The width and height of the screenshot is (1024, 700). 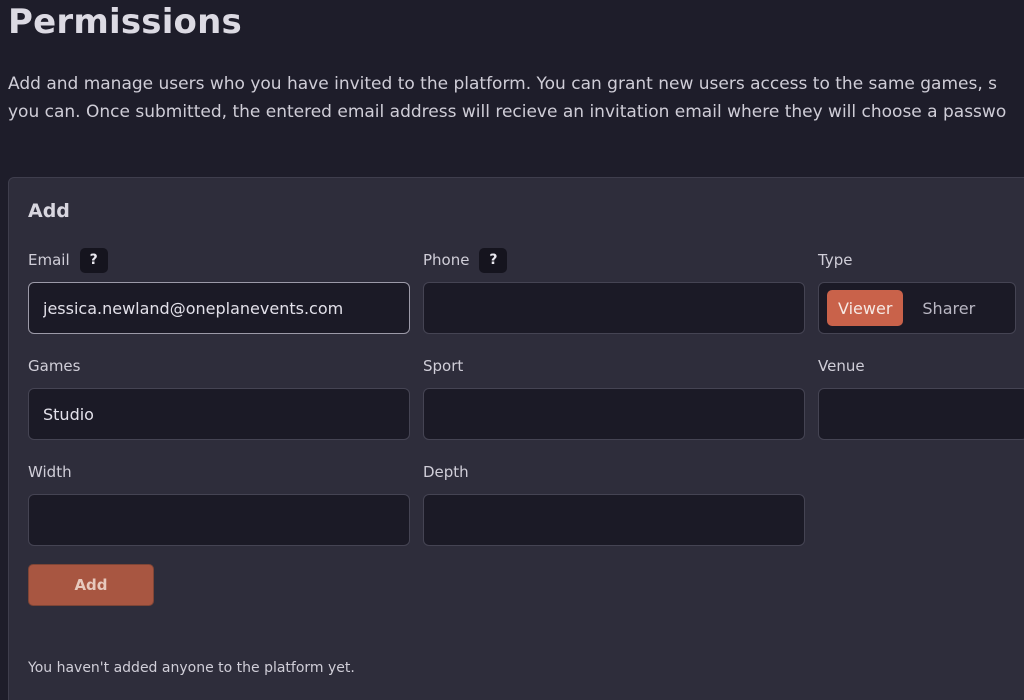 What do you see at coordinates (446, 260) in the screenshot?
I see `phone-label: Phone` at bounding box center [446, 260].